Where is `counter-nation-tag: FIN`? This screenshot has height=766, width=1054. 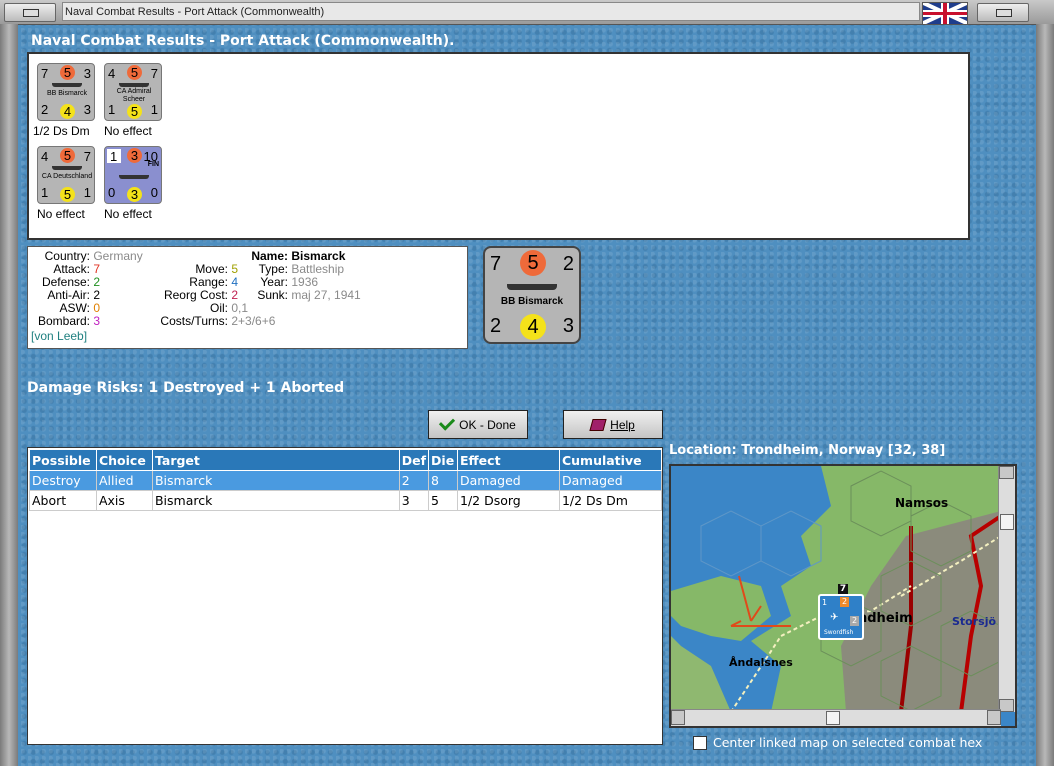 counter-nation-tag: FIN is located at coordinates (153, 164).